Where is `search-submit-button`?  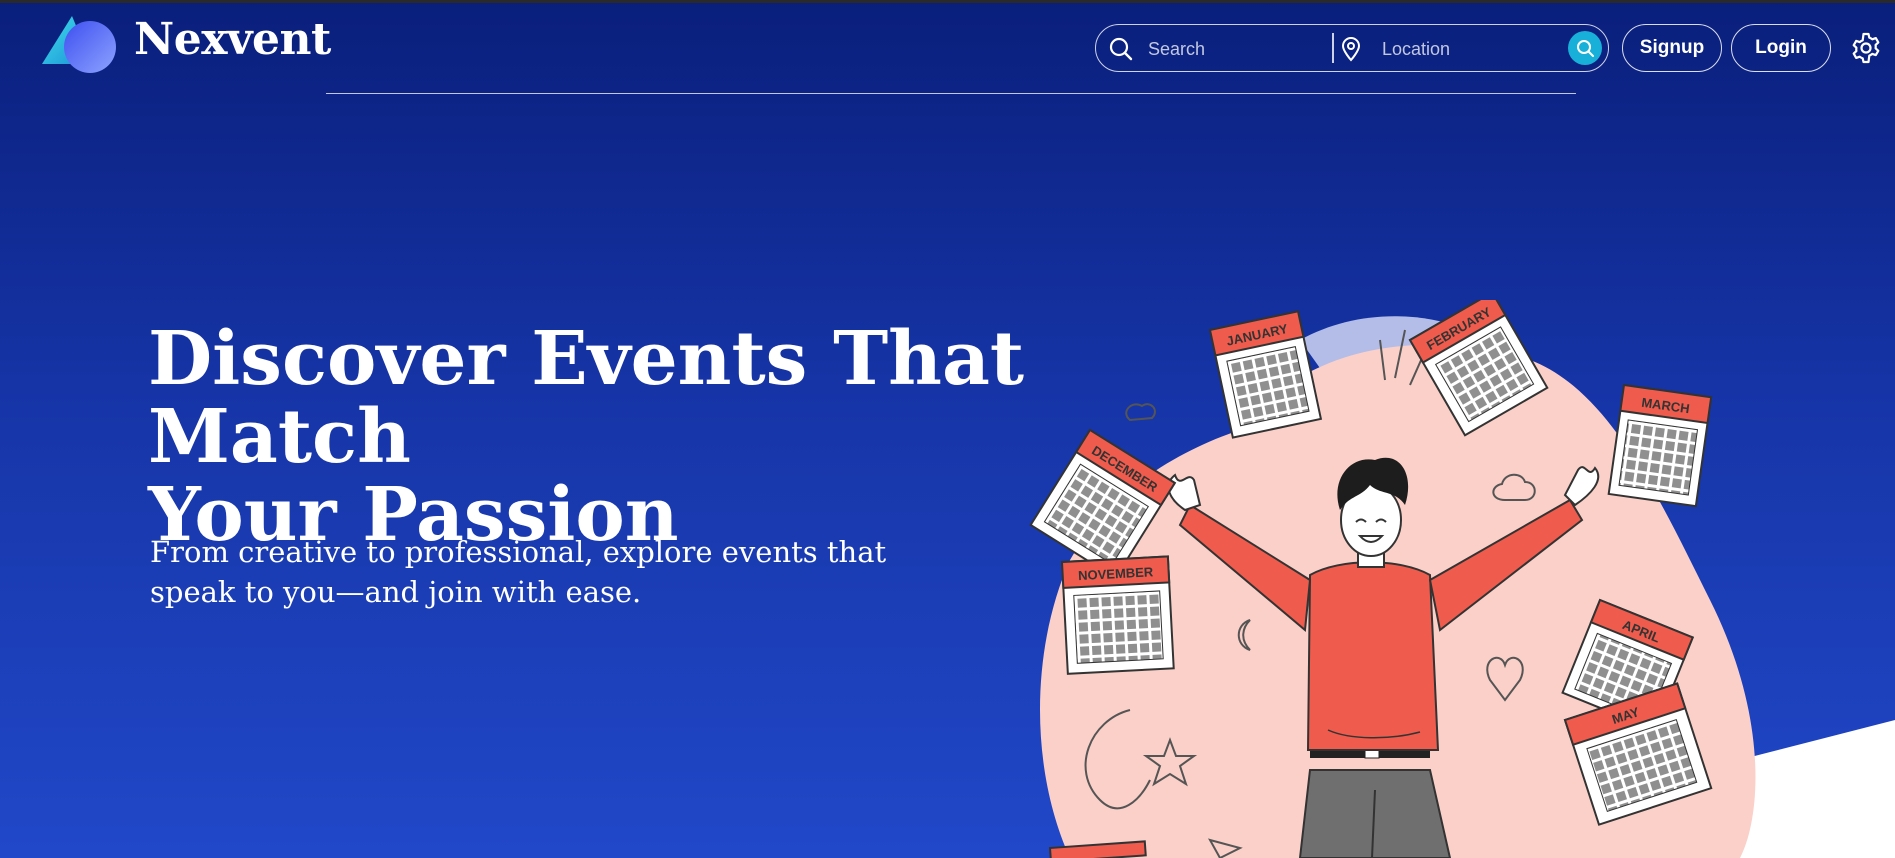
search-submit-button is located at coordinates (1585, 48).